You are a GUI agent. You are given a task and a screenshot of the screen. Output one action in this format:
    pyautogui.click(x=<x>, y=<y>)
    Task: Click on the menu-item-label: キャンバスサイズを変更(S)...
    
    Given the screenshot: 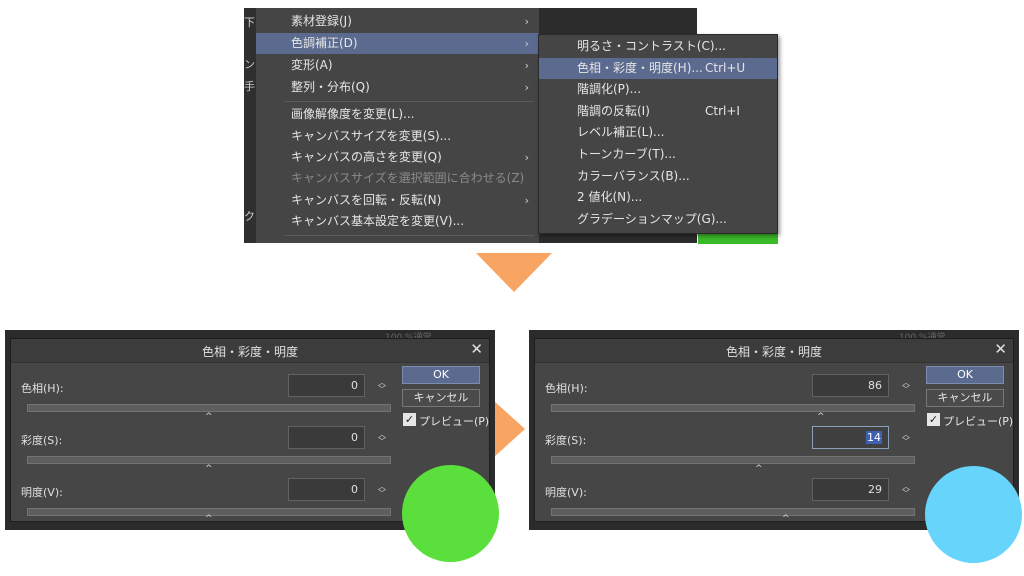 What is the action you would take?
    pyautogui.click(x=371, y=136)
    